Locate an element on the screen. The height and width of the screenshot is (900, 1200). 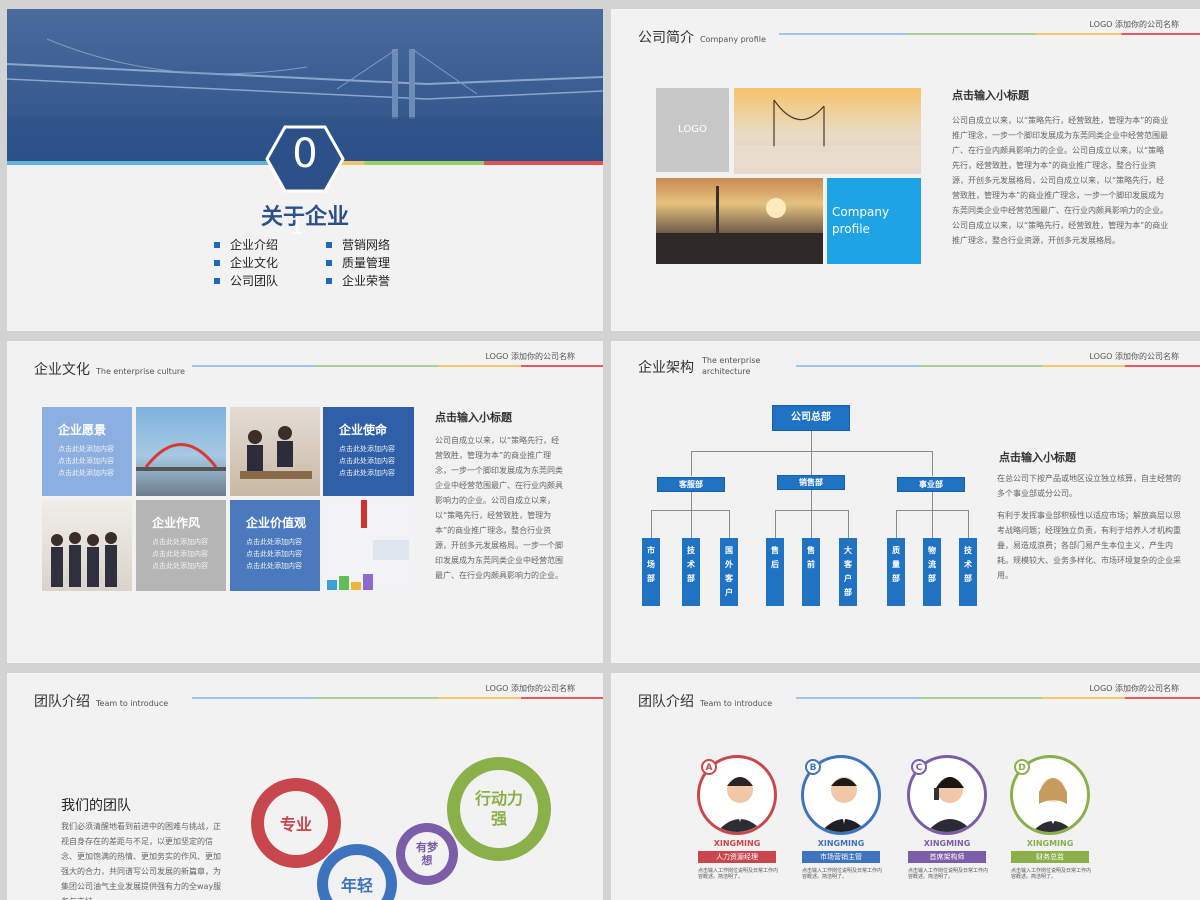
slide-title: 企业架构 is located at coordinates (666, 368).